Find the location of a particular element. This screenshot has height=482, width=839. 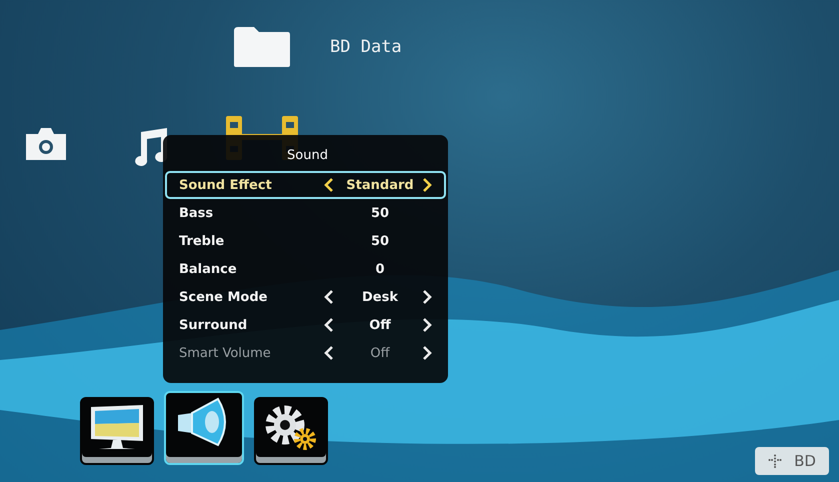

setting-label: Sound Effect is located at coordinates (226, 185).